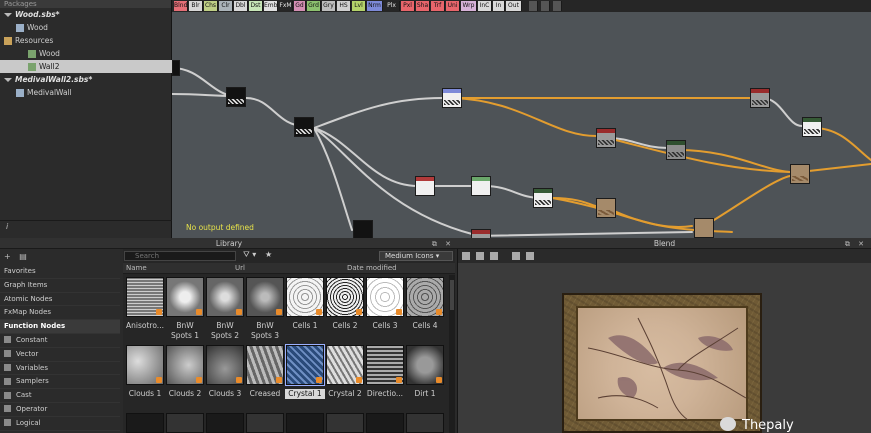  I want to click on column-name: Name, so click(136, 268).